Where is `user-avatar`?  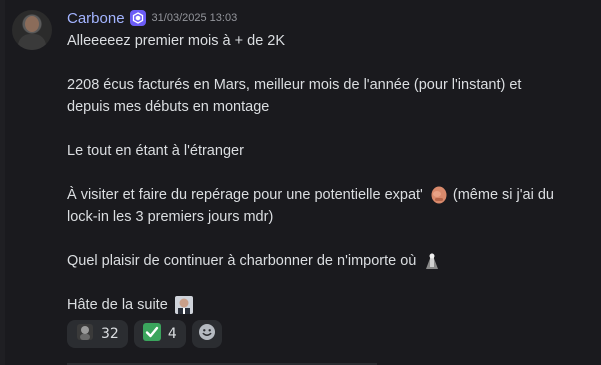
user-avatar is located at coordinates (32, 30).